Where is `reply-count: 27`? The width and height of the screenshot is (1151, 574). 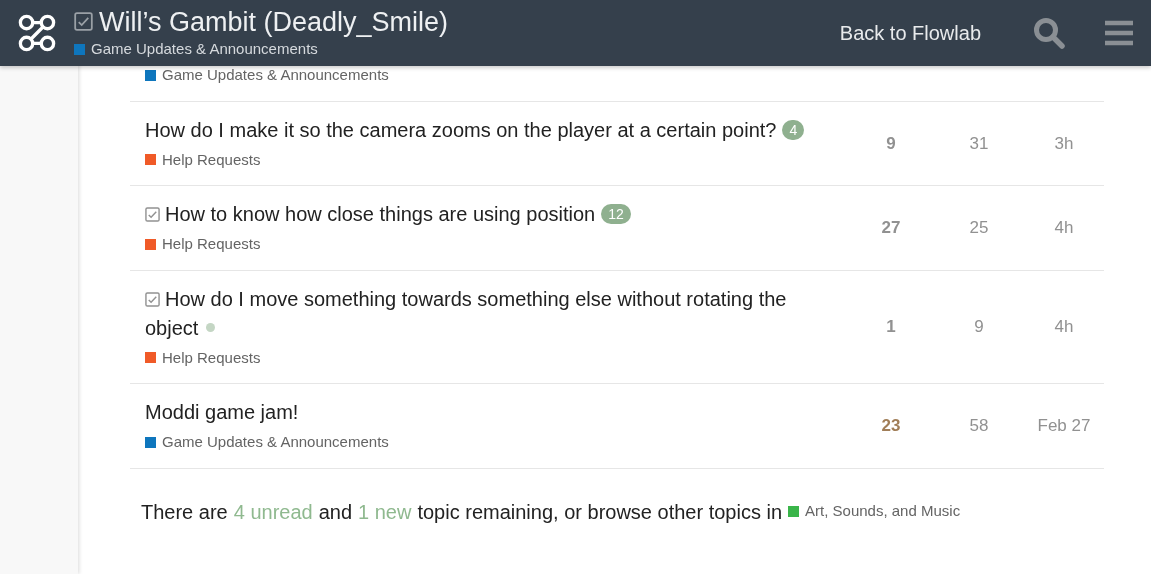 reply-count: 27 is located at coordinates (891, 228).